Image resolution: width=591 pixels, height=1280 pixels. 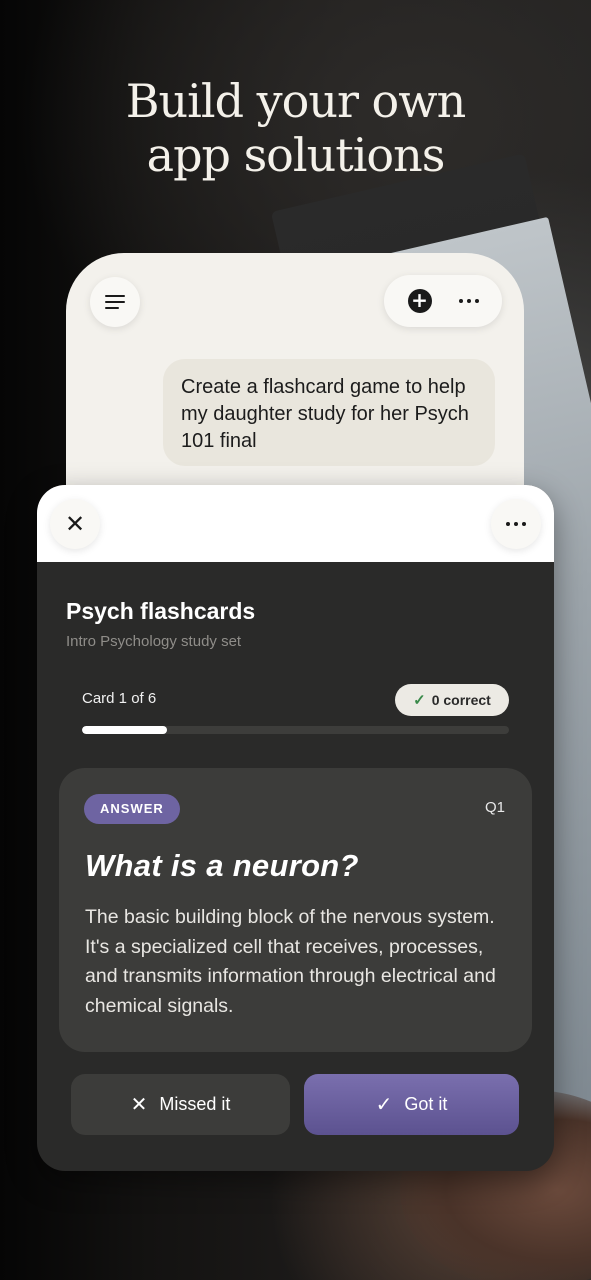 What do you see at coordinates (494, 807) in the screenshot?
I see `question-number: Q1` at bounding box center [494, 807].